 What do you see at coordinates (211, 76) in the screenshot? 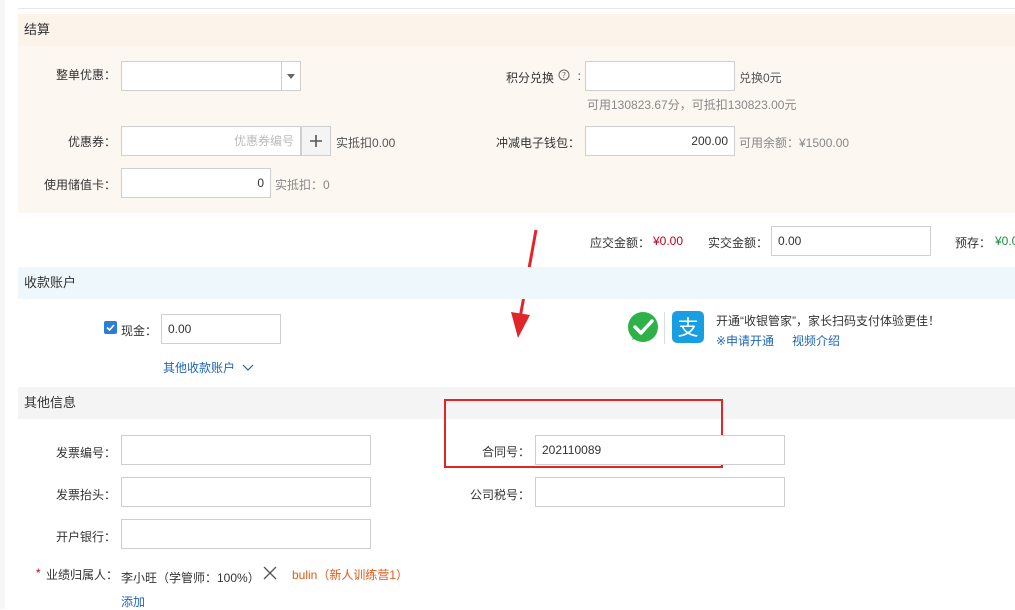
I see `order-discount-select` at bounding box center [211, 76].